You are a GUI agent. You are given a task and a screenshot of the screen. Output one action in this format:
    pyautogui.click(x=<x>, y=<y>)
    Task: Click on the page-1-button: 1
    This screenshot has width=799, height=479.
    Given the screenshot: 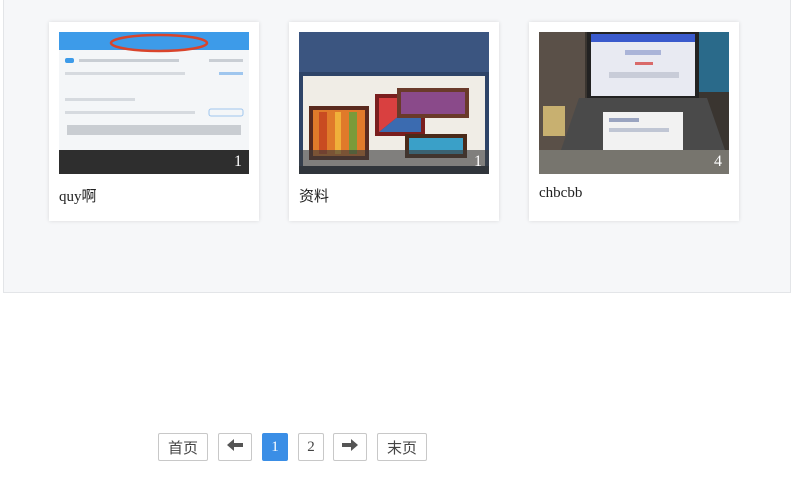 What is the action you would take?
    pyautogui.click(x=275, y=447)
    